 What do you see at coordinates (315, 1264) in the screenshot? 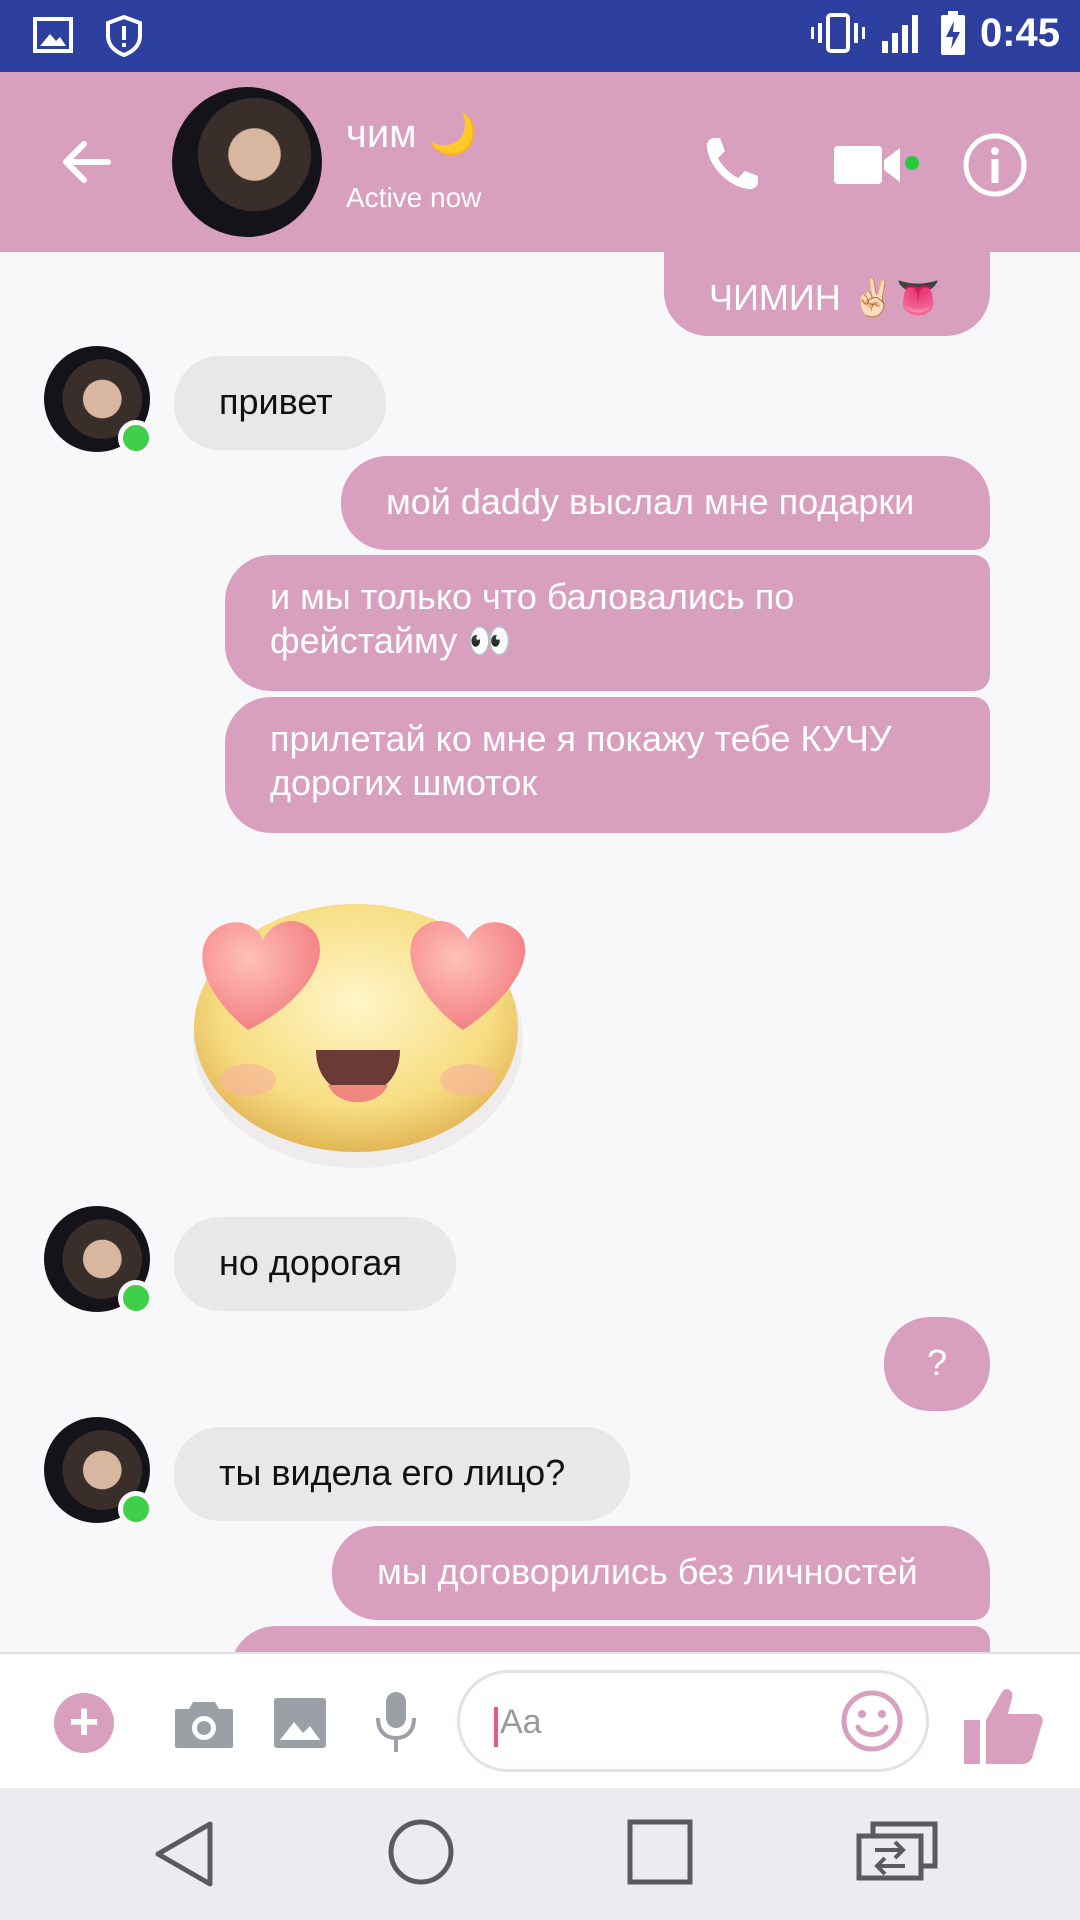
I see `message-incoming: но дорогая` at bounding box center [315, 1264].